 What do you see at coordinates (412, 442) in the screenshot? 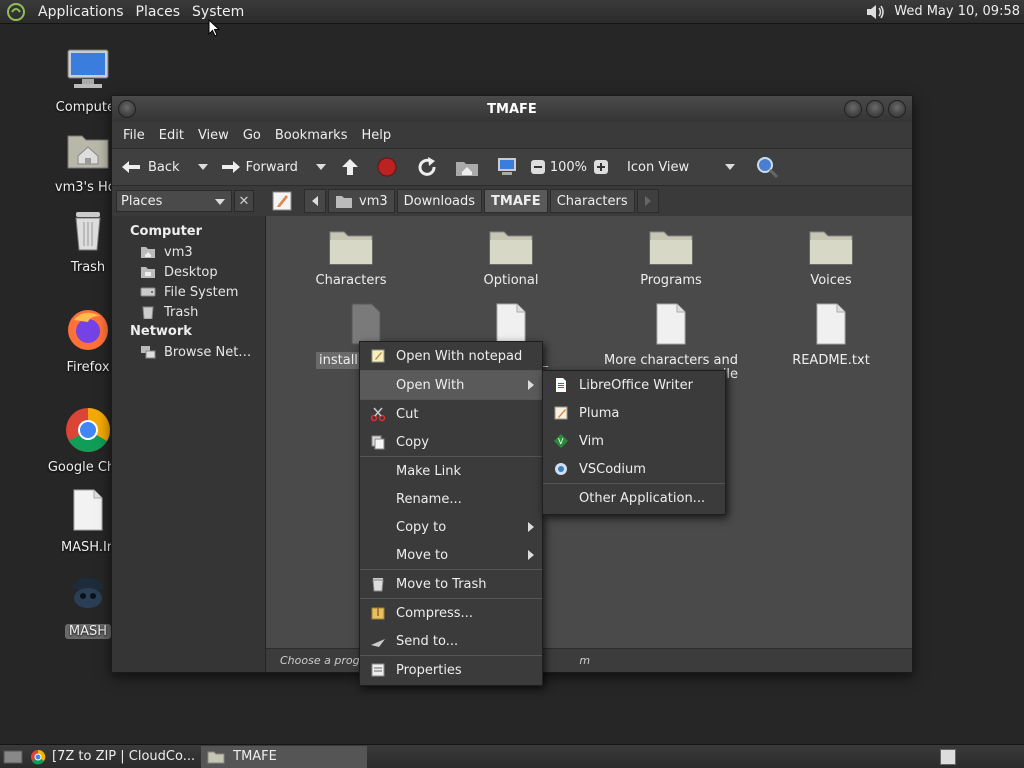
I see `menu-item-label: Copy` at bounding box center [412, 442].